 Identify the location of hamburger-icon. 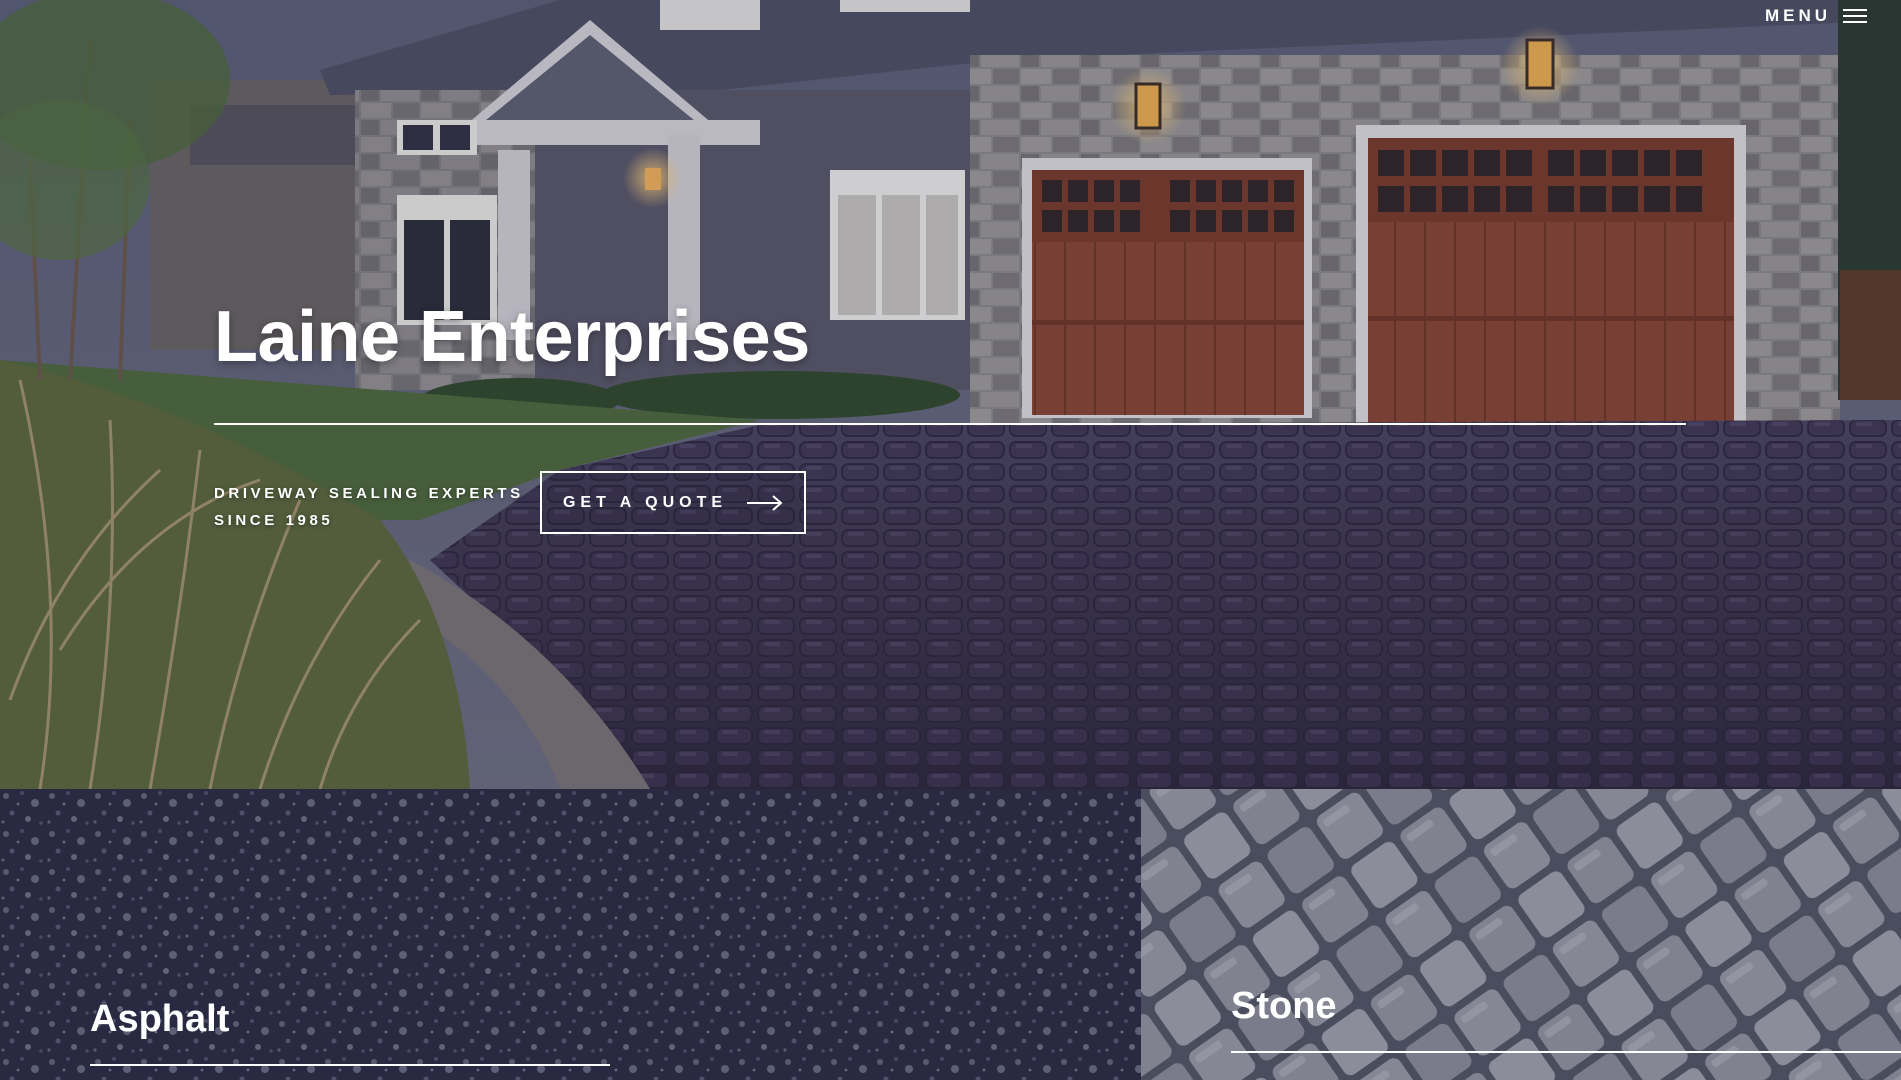
(1855, 16).